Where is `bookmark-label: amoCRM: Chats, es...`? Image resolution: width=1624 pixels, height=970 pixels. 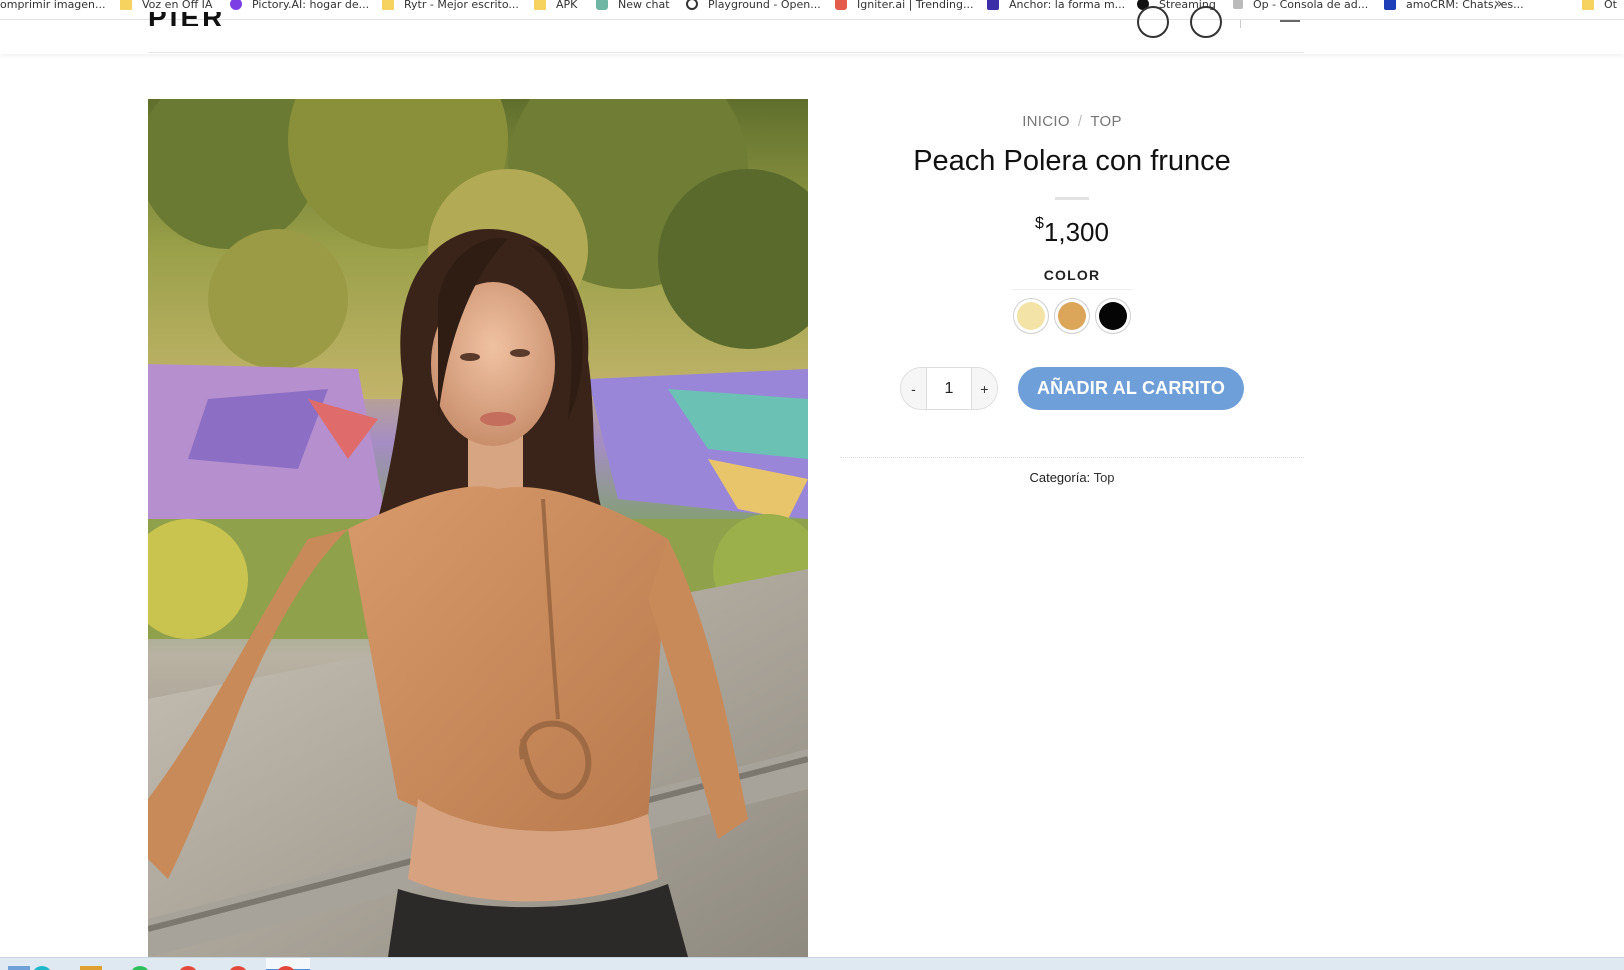 bookmark-label: amoCRM: Chats, es... is located at coordinates (1465, 5).